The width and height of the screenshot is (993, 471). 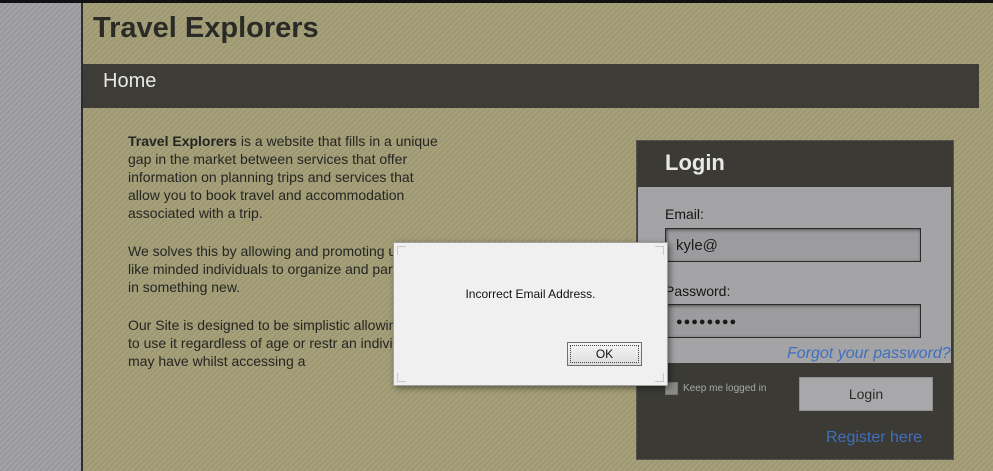 What do you see at coordinates (725, 389) in the screenshot?
I see `keep-logged-in-label: Keep me logged in` at bounding box center [725, 389].